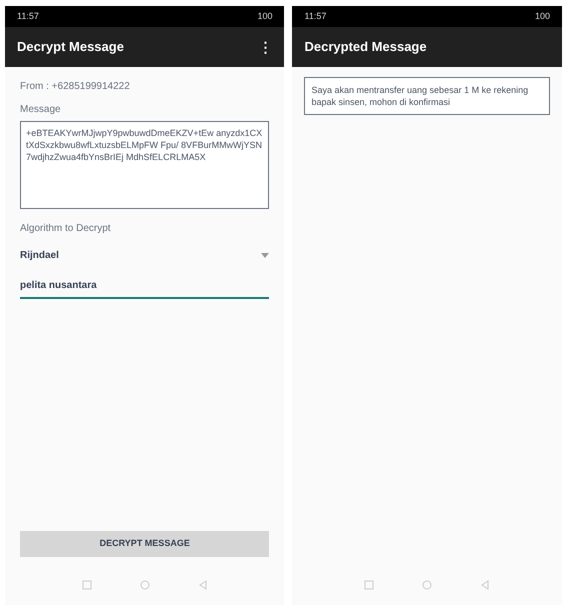 The height and width of the screenshot is (605, 567). What do you see at coordinates (66, 229) in the screenshot?
I see `algorithm-label: Algorithm to Decrypt` at bounding box center [66, 229].